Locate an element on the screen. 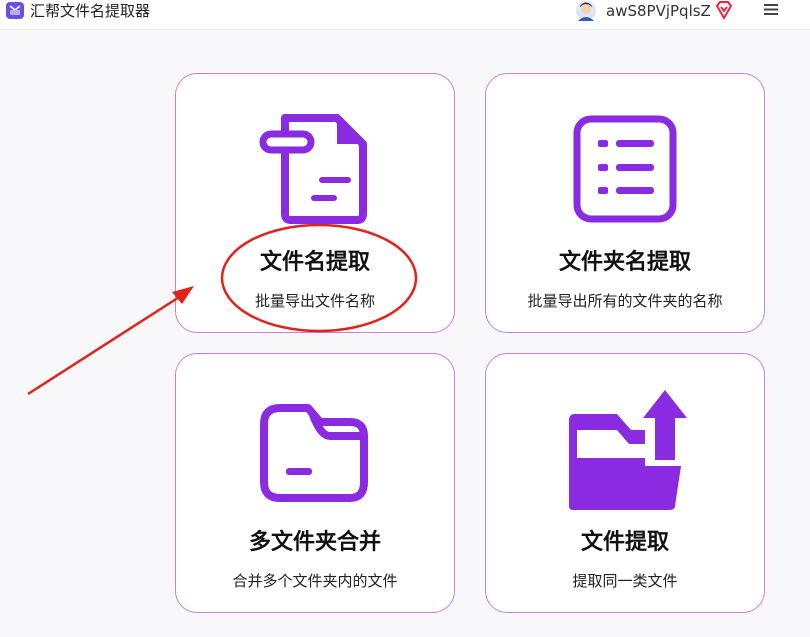  card-title: 文件提取 is located at coordinates (624, 542).